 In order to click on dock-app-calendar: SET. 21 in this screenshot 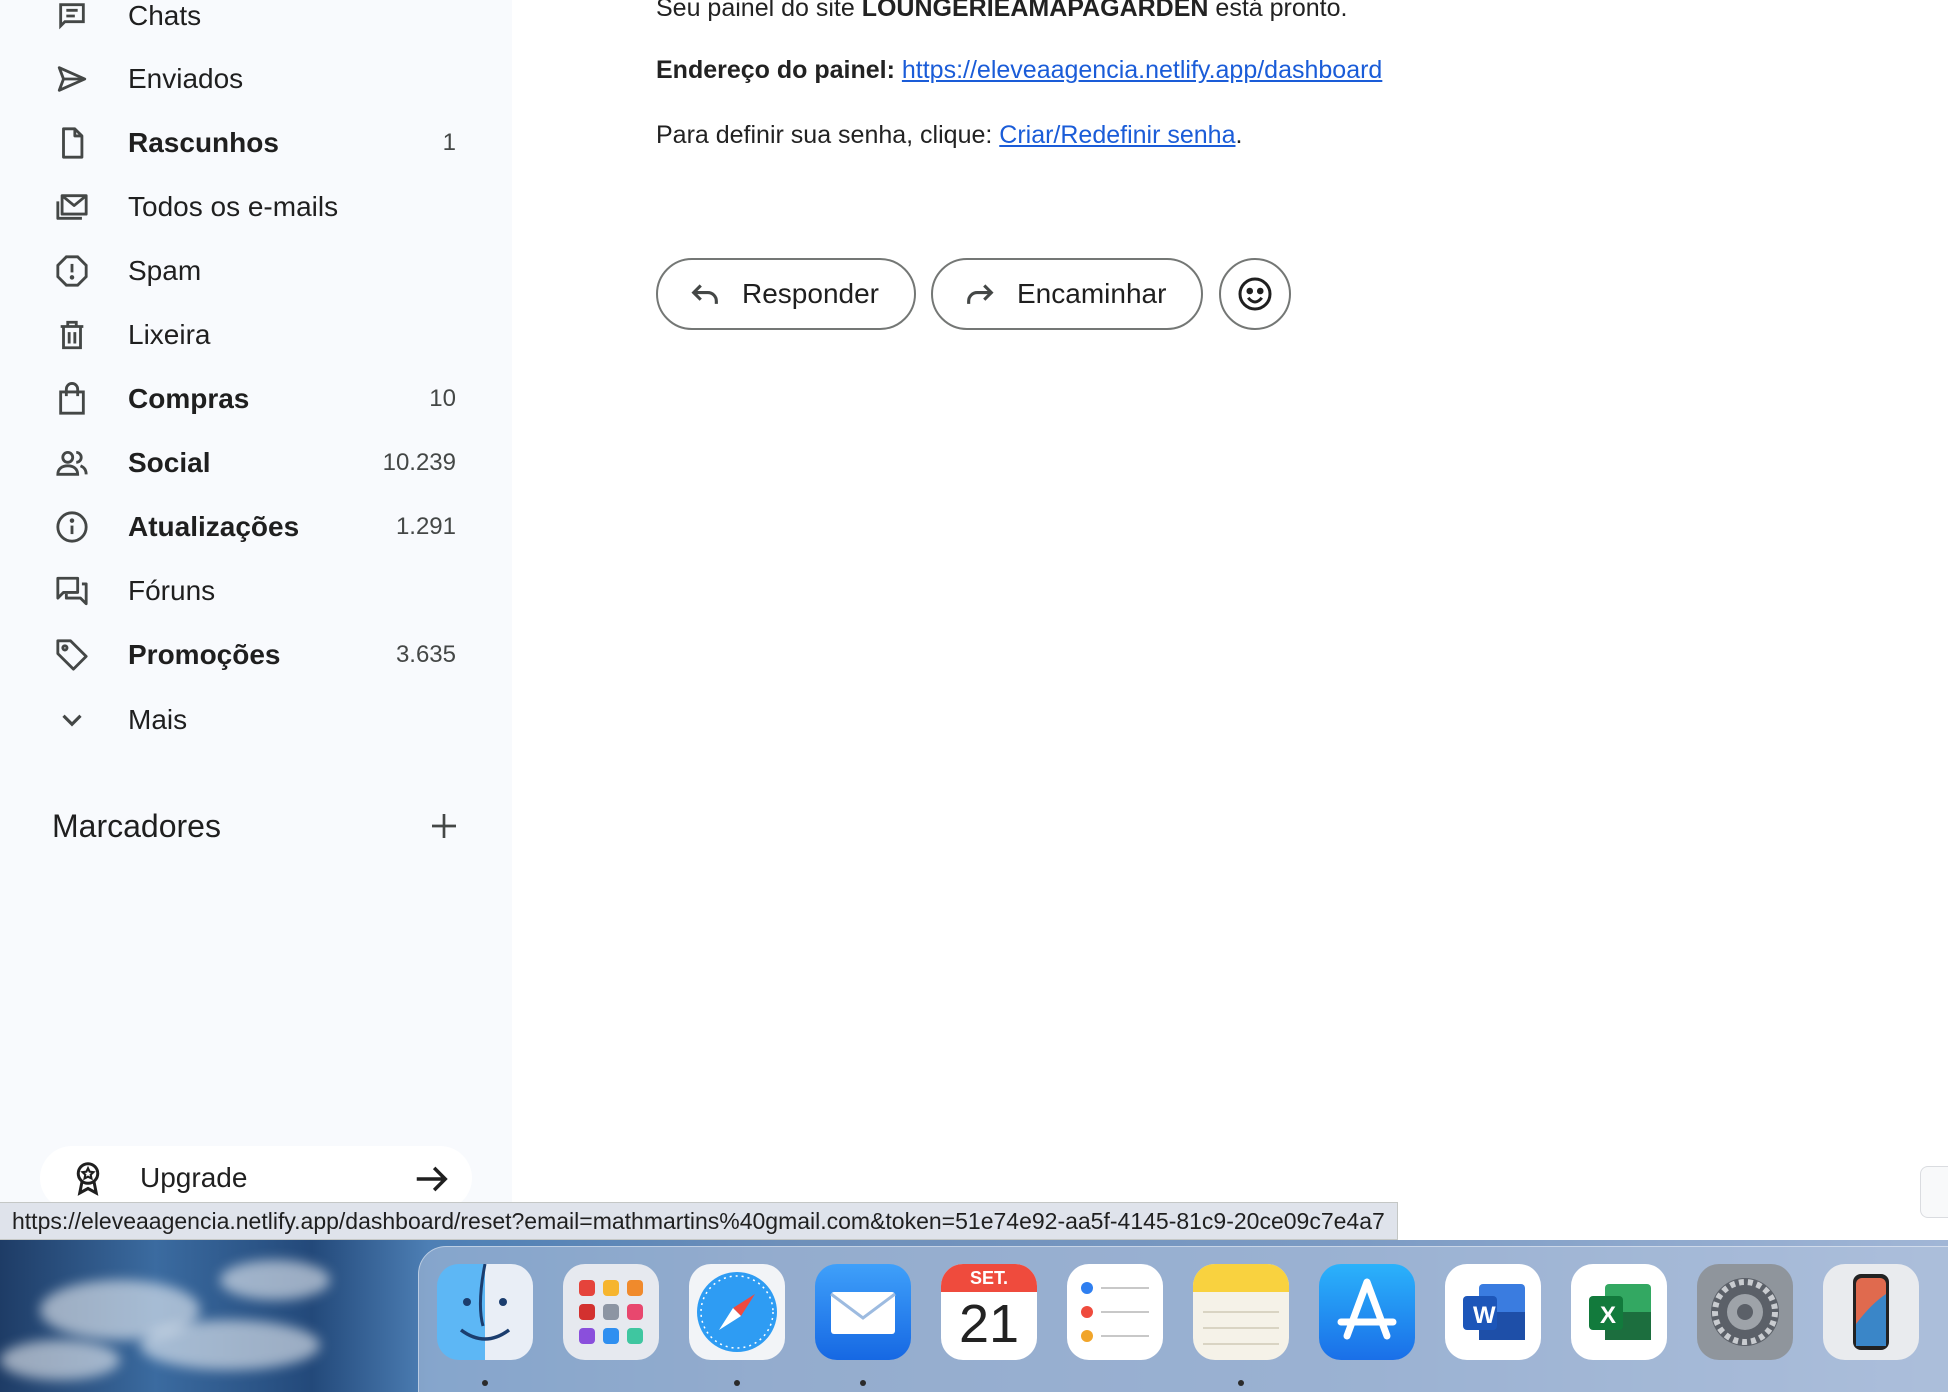, I will do `click(989, 1312)`.